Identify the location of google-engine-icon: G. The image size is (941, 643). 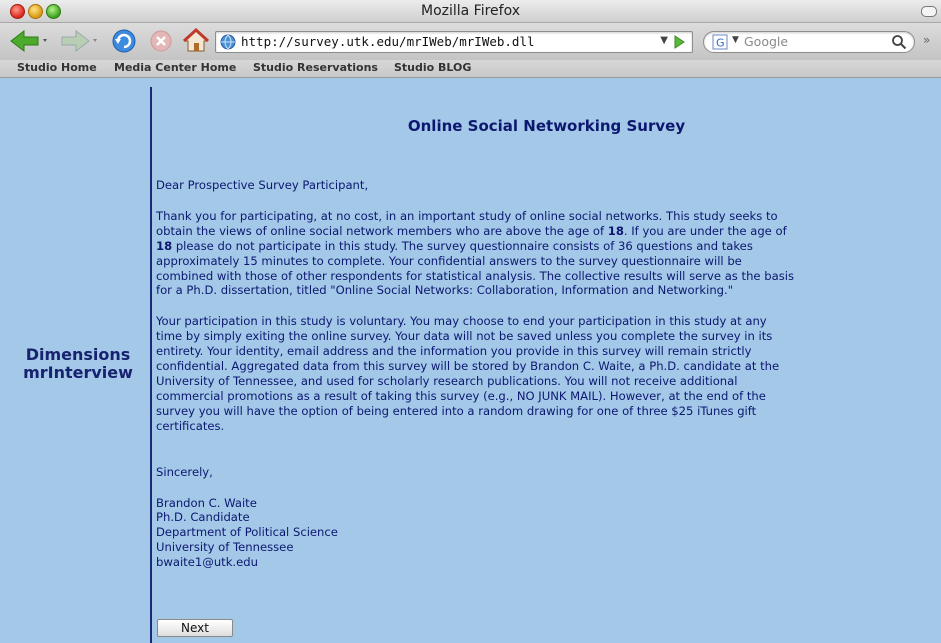
(720, 42).